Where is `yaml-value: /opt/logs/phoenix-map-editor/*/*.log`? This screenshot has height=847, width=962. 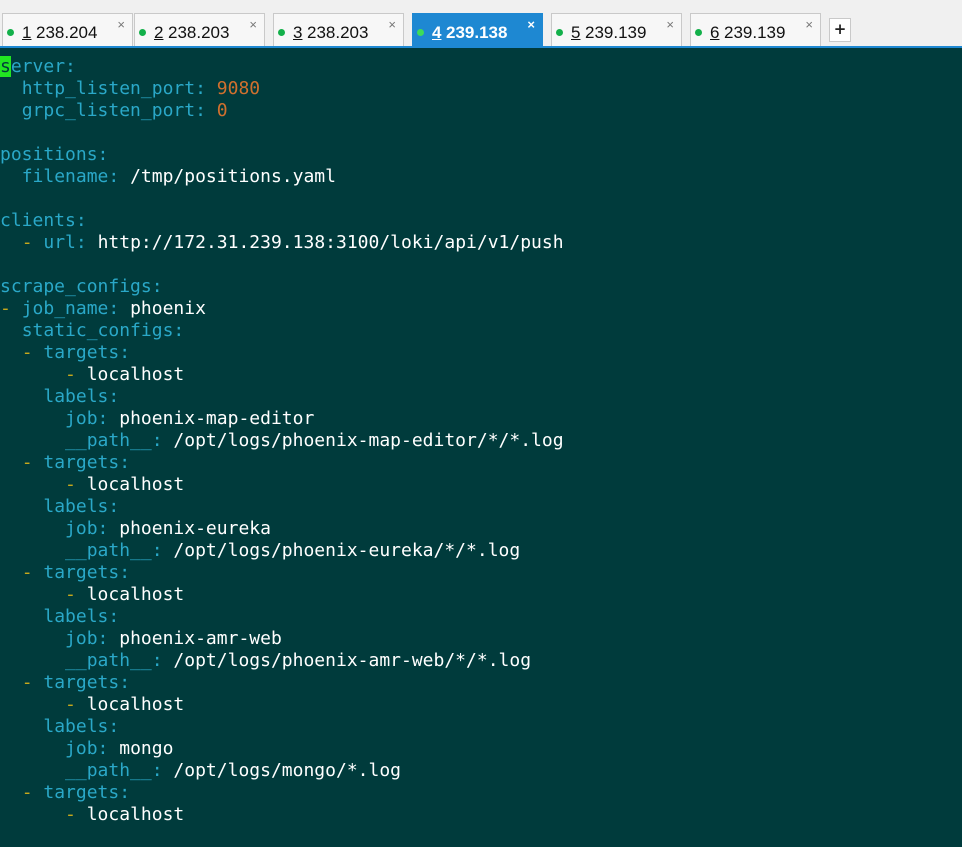
yaml-value: /opt/logs/phoenix-map-editor/*/*.log is located at coordinates (368, 440).